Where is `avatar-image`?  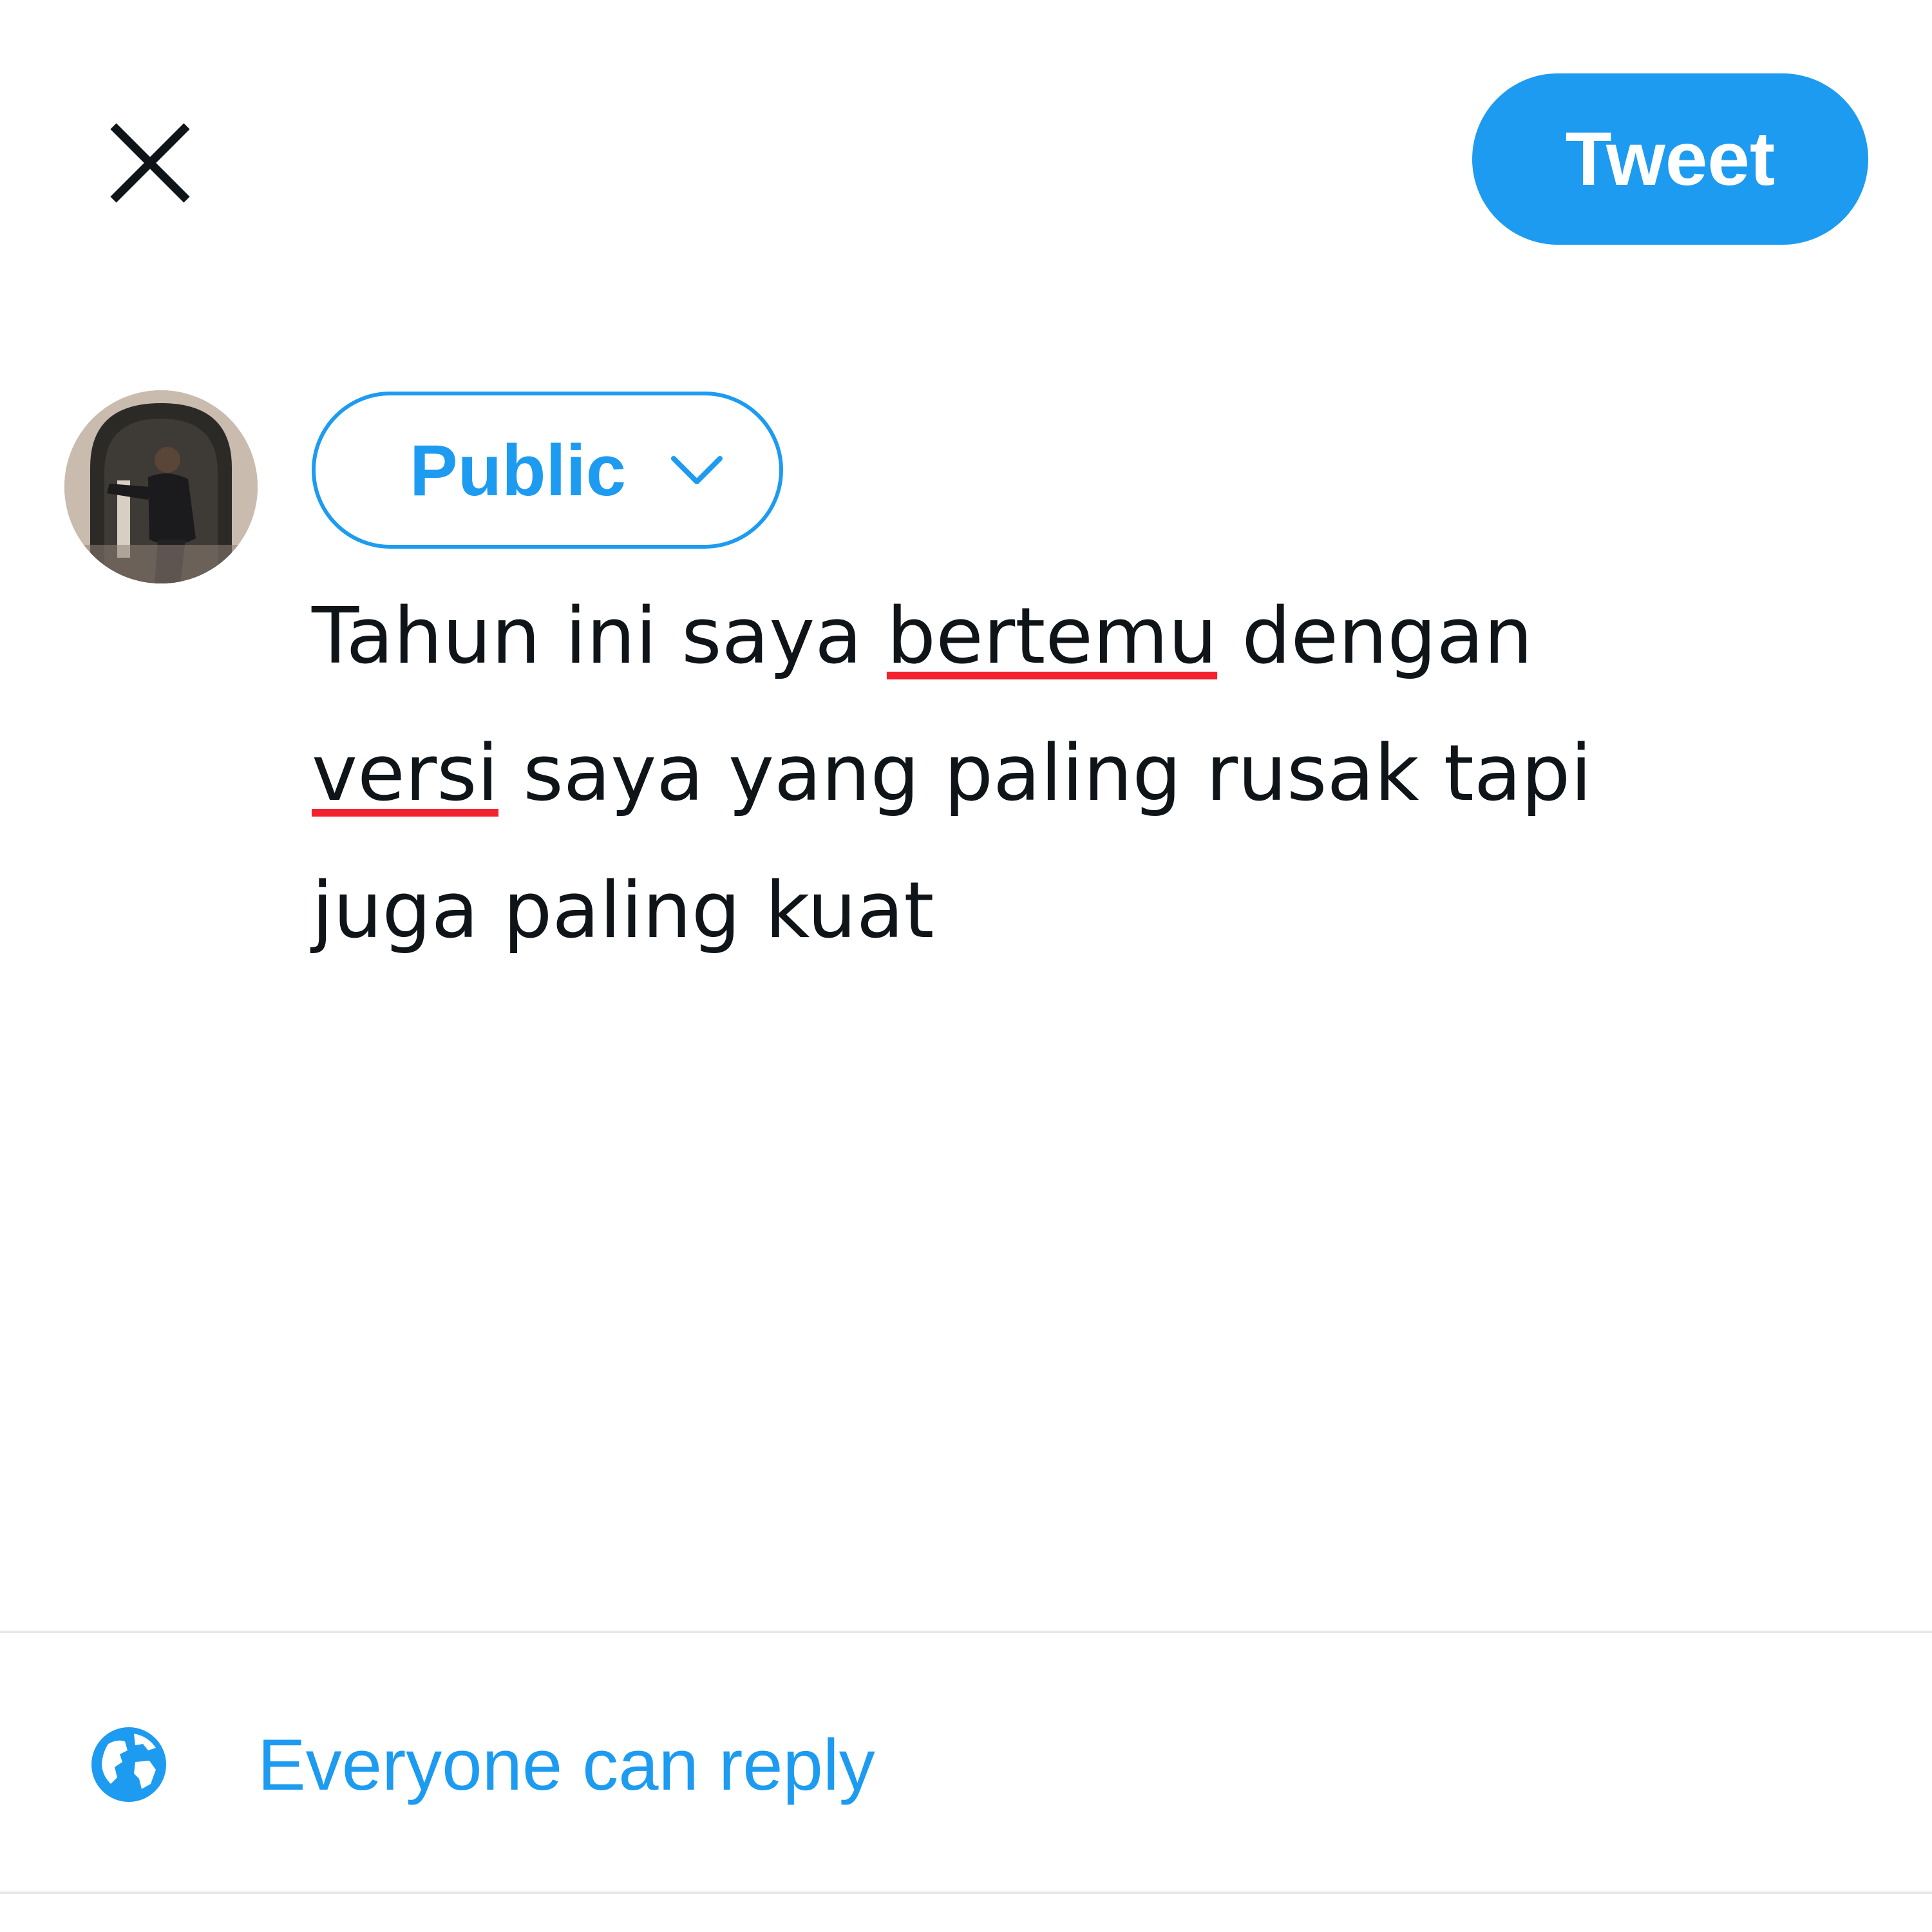
avatar-image is located at coordinates (161, 486).